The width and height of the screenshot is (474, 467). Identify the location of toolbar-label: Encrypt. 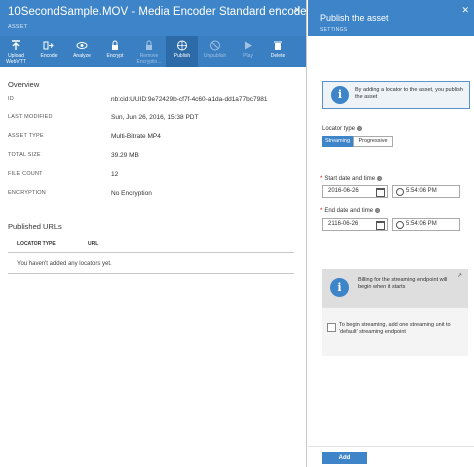
(115, 56).